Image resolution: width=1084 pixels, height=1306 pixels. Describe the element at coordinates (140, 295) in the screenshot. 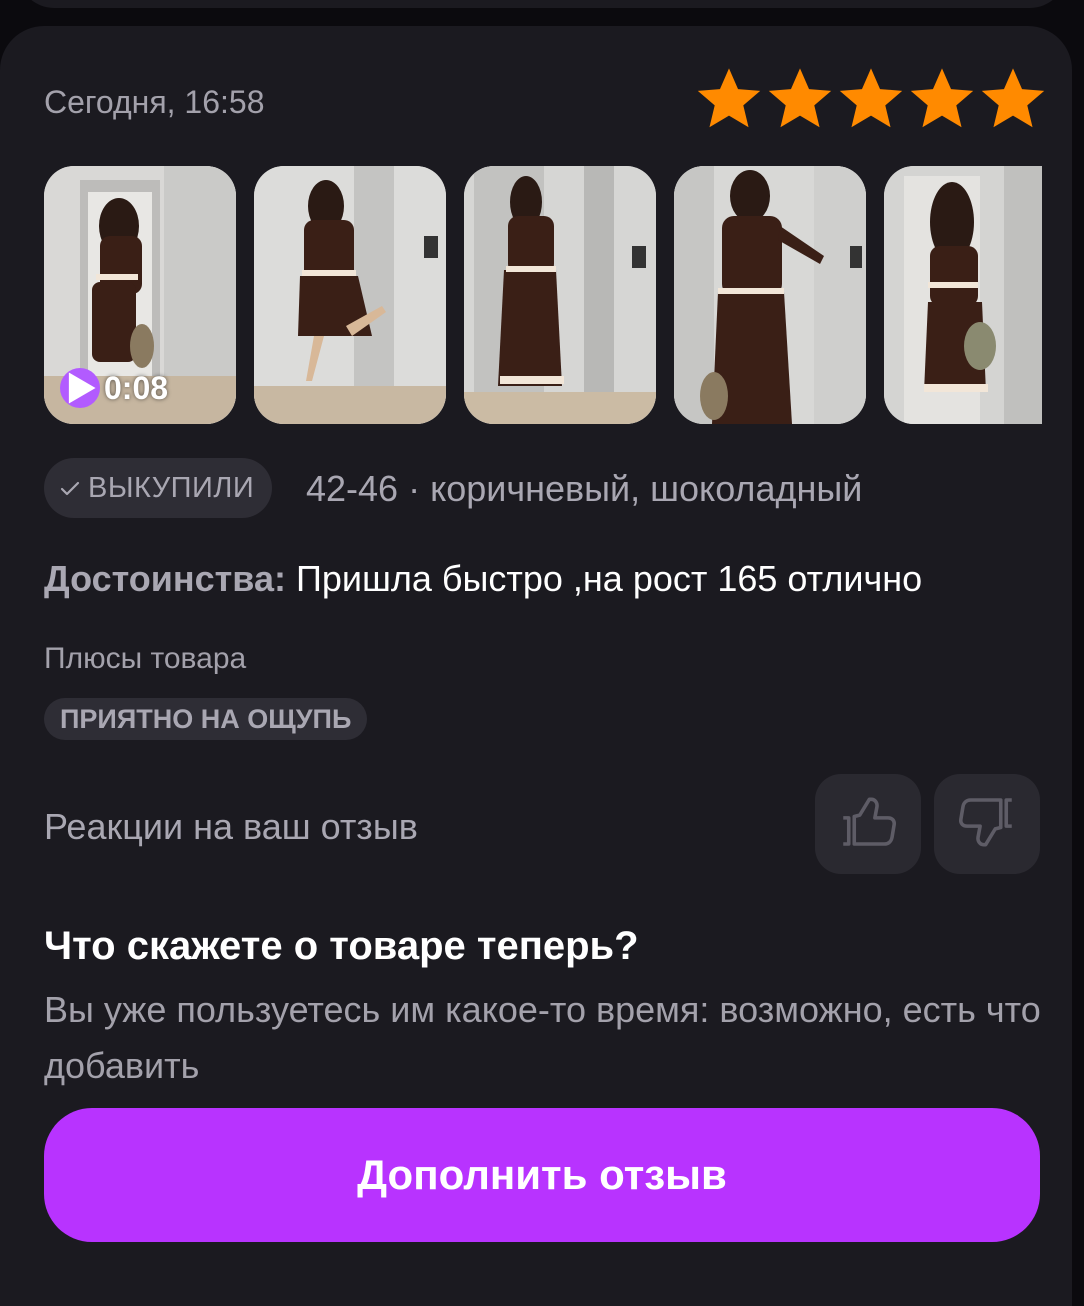

I see `review-photo-1-video: 0:08` at that location.